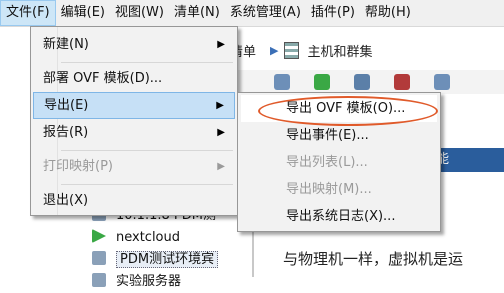 This screenshot has height=293, width=504. Describe the element at coordinates (322, 82) in the screenshot. I see `power-on-icon` at that location.